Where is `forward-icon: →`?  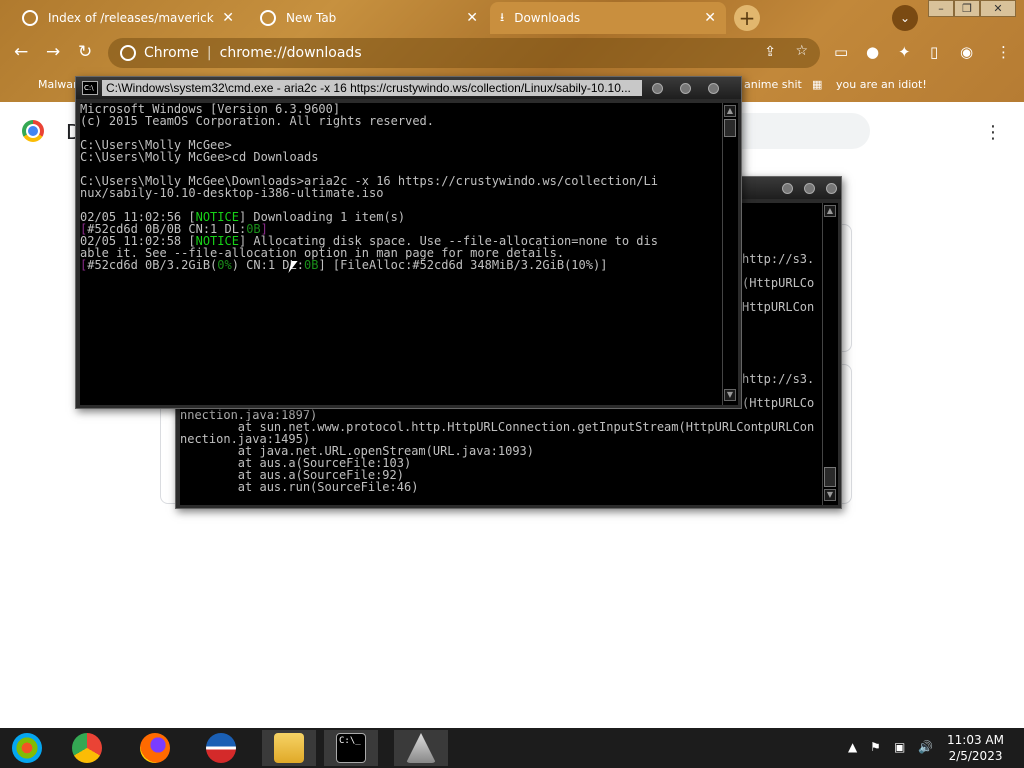
forward-icon: → is located at coordinates (53, 52).